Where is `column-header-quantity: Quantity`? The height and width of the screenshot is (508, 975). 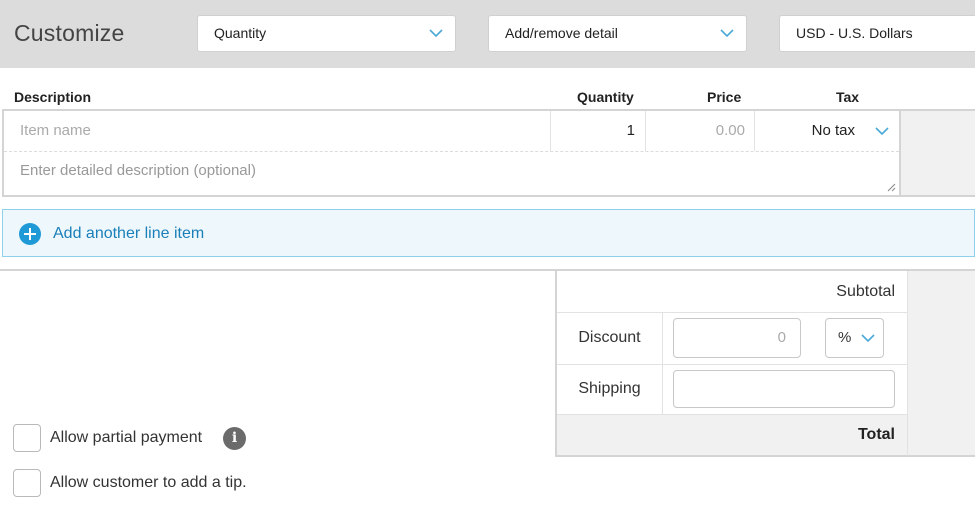
column-header-quantity: Quantity is located at coordinates (605, 97).